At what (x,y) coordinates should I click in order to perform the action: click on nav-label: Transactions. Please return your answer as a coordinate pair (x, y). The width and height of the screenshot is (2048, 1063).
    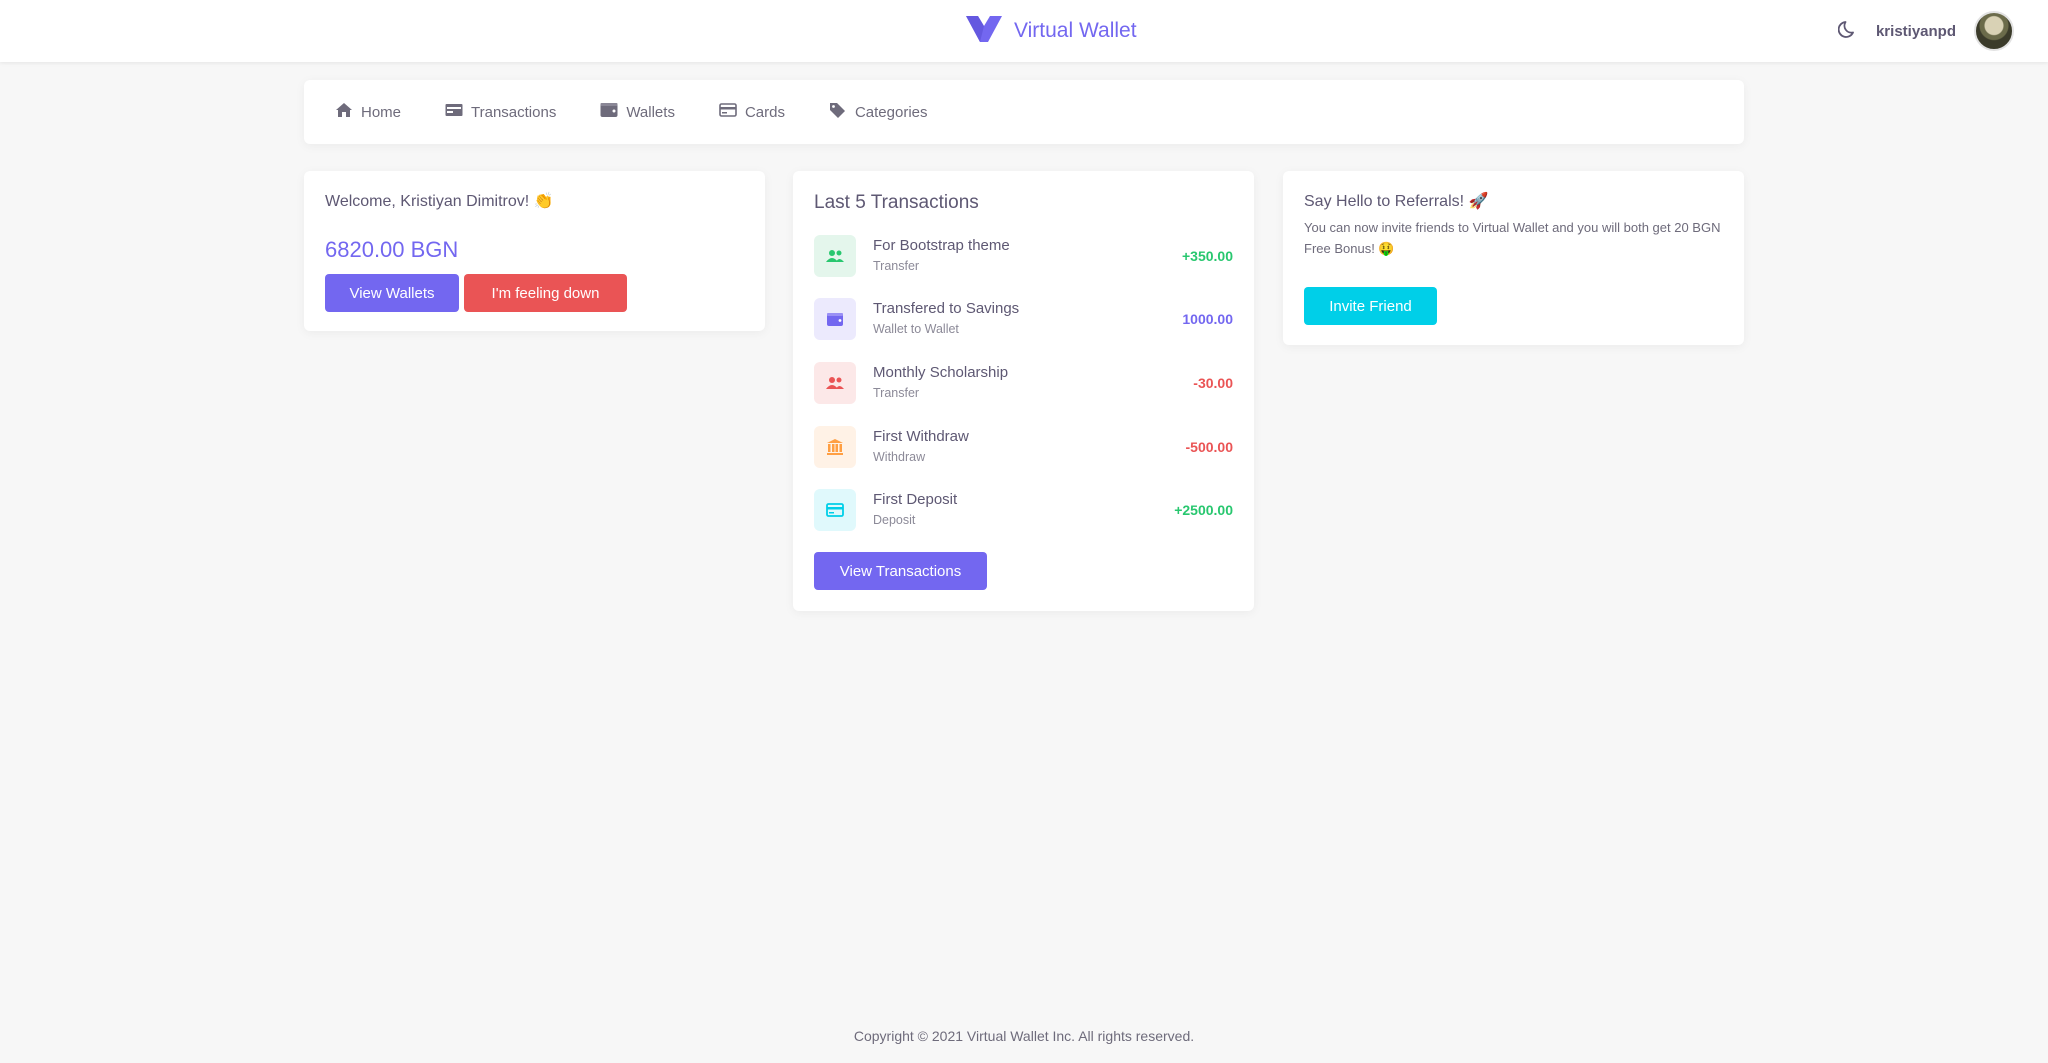
    Looking at the image, I should click on (514, 112).